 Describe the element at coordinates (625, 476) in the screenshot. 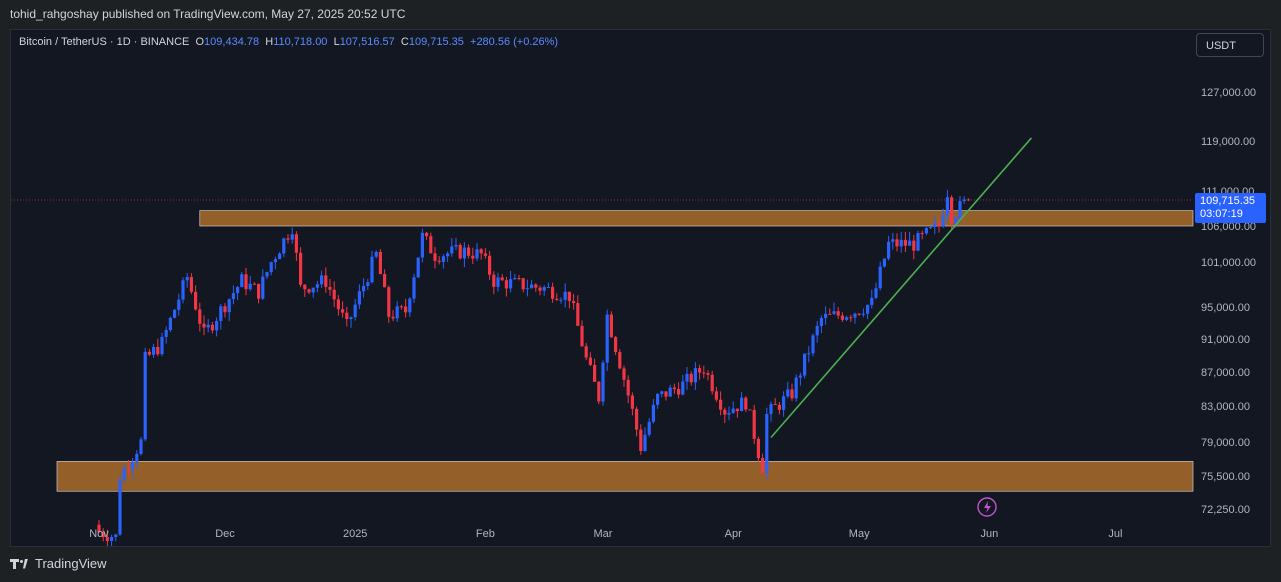

I see `support-zone` at that location.